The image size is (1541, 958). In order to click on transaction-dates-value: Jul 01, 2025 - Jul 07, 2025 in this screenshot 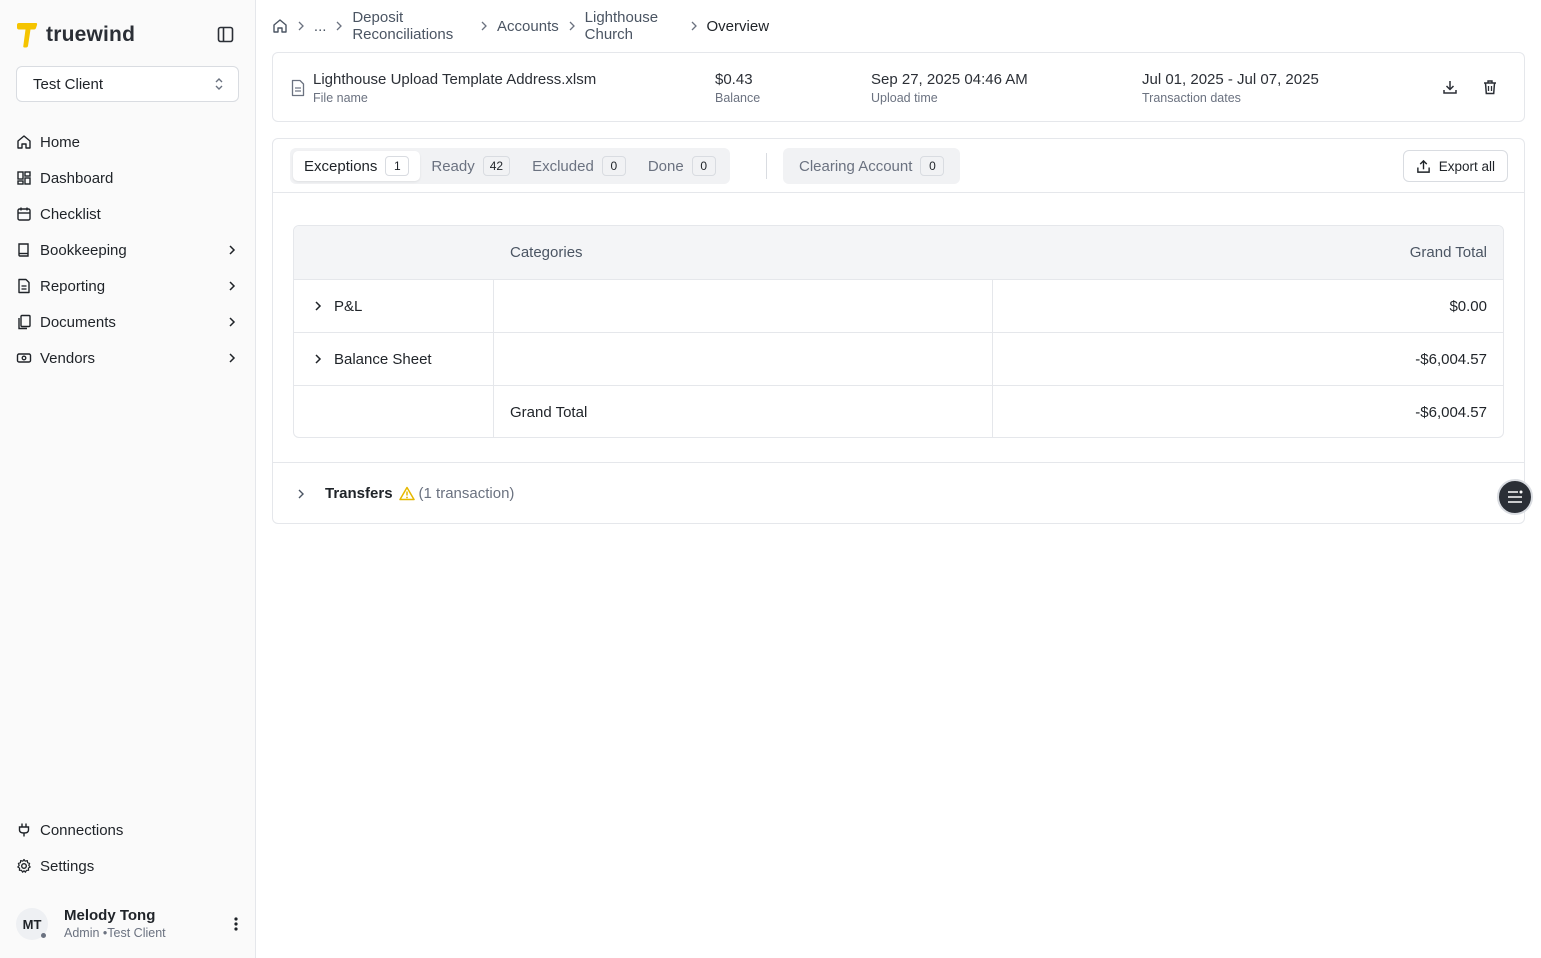, I will do `click(1230, 79)`.